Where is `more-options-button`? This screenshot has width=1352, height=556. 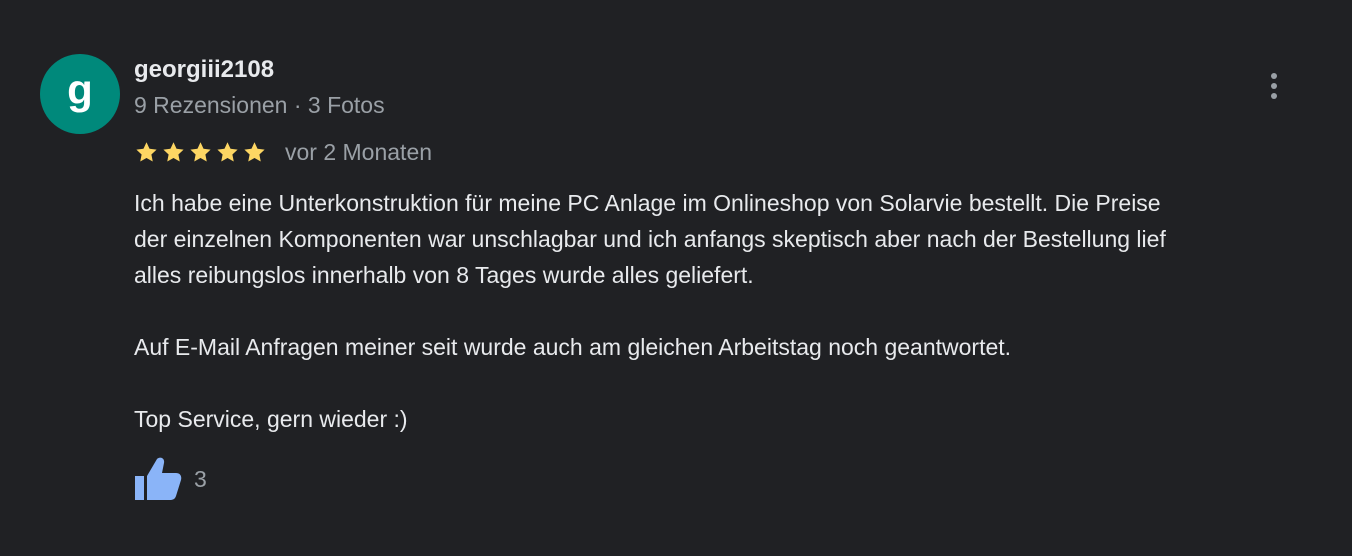 more-options-button is located at coordinates (1274, 86).